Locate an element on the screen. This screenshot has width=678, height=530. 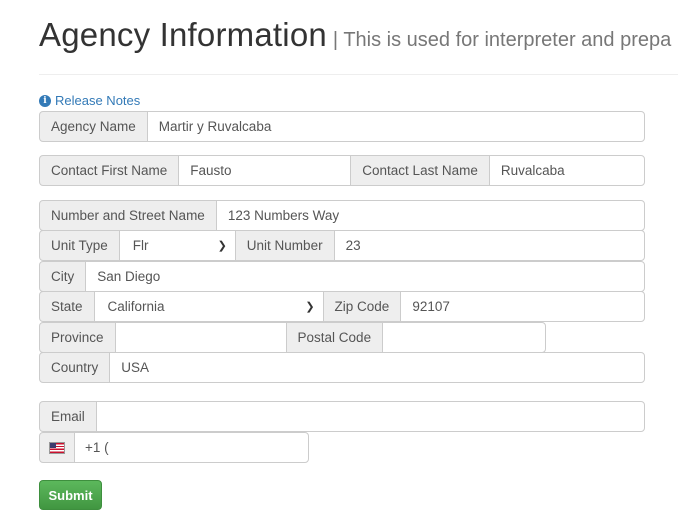
phone-input: +1 ( is located at coordinates (191, 447).